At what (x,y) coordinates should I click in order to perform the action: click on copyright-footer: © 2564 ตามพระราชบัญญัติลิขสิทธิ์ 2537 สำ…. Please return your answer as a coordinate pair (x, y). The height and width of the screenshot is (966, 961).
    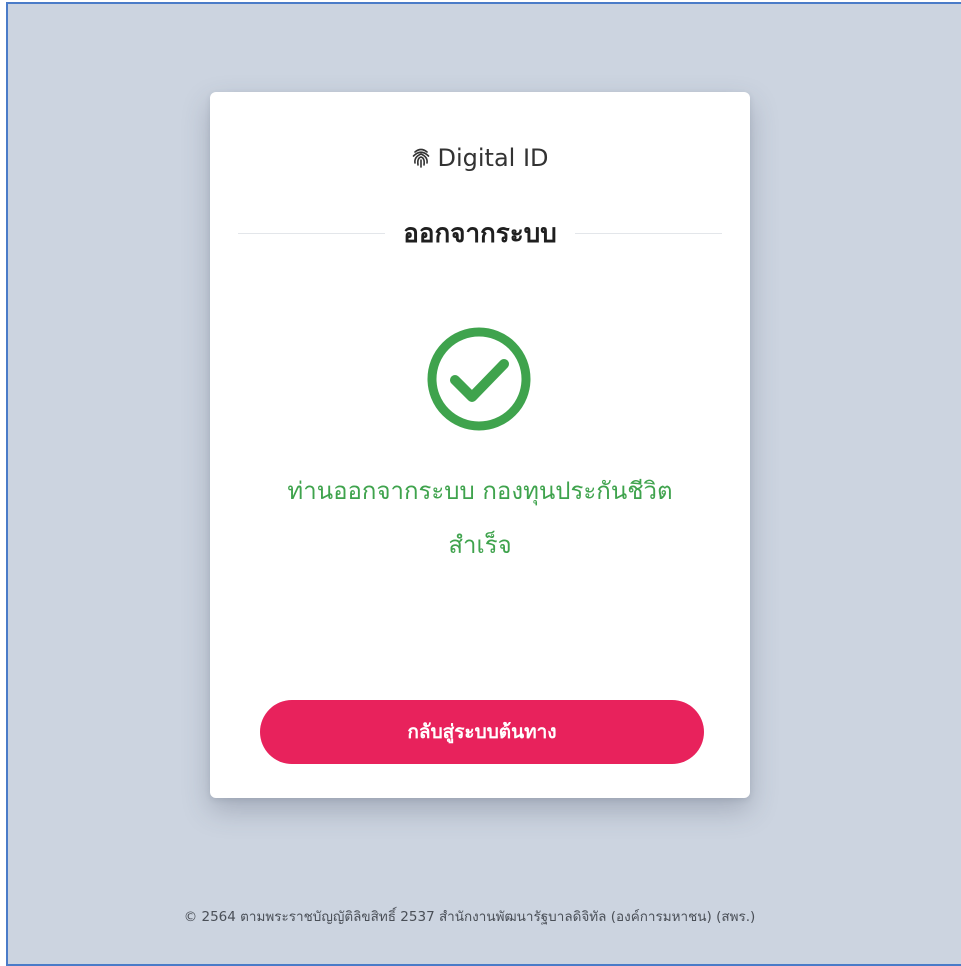
    Looking at the image, I should click on (469, 917).